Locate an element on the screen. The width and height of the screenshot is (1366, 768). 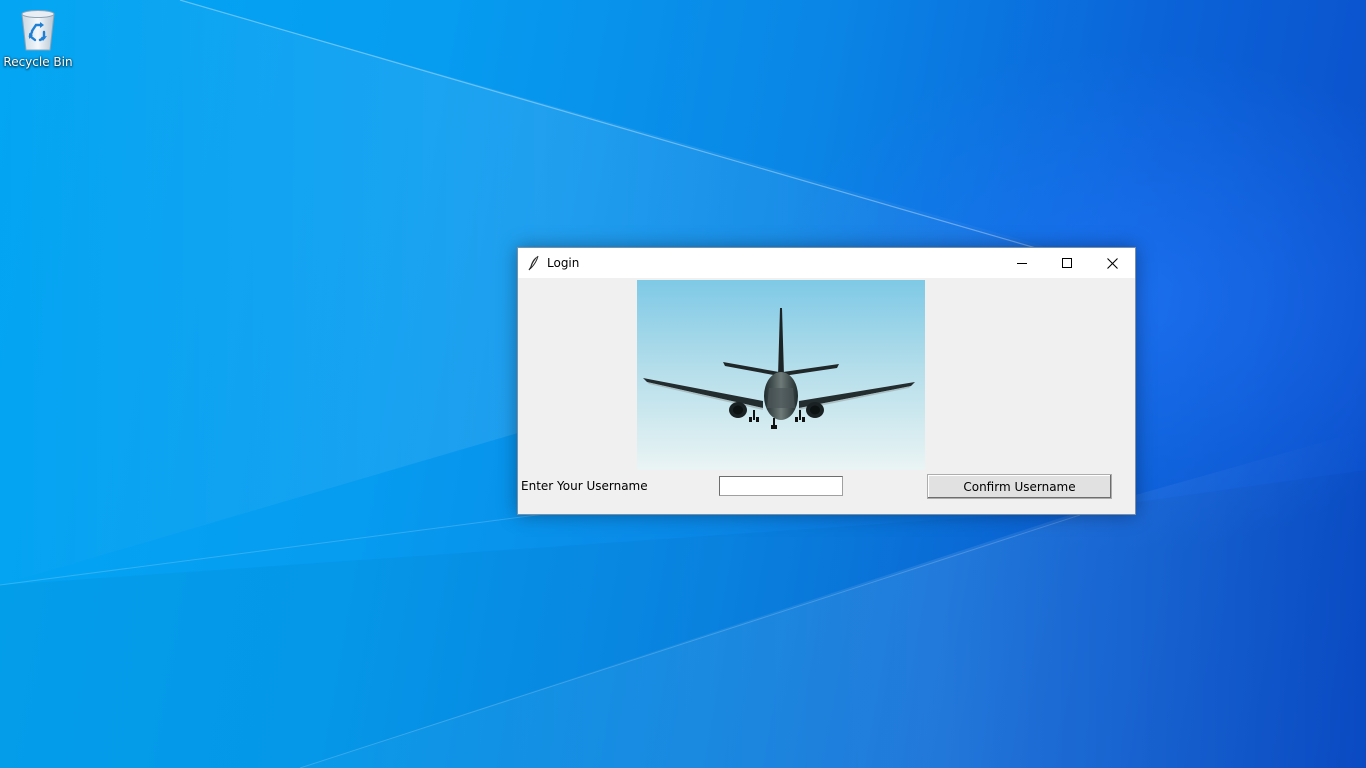
airplane-photo is located at coordinates (781, 375).